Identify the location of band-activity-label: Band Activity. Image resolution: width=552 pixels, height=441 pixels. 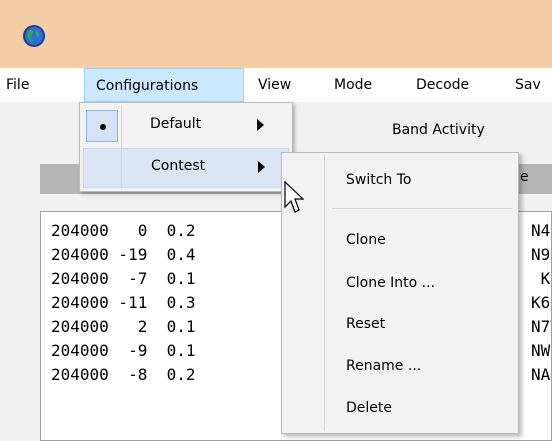
(438, 130).